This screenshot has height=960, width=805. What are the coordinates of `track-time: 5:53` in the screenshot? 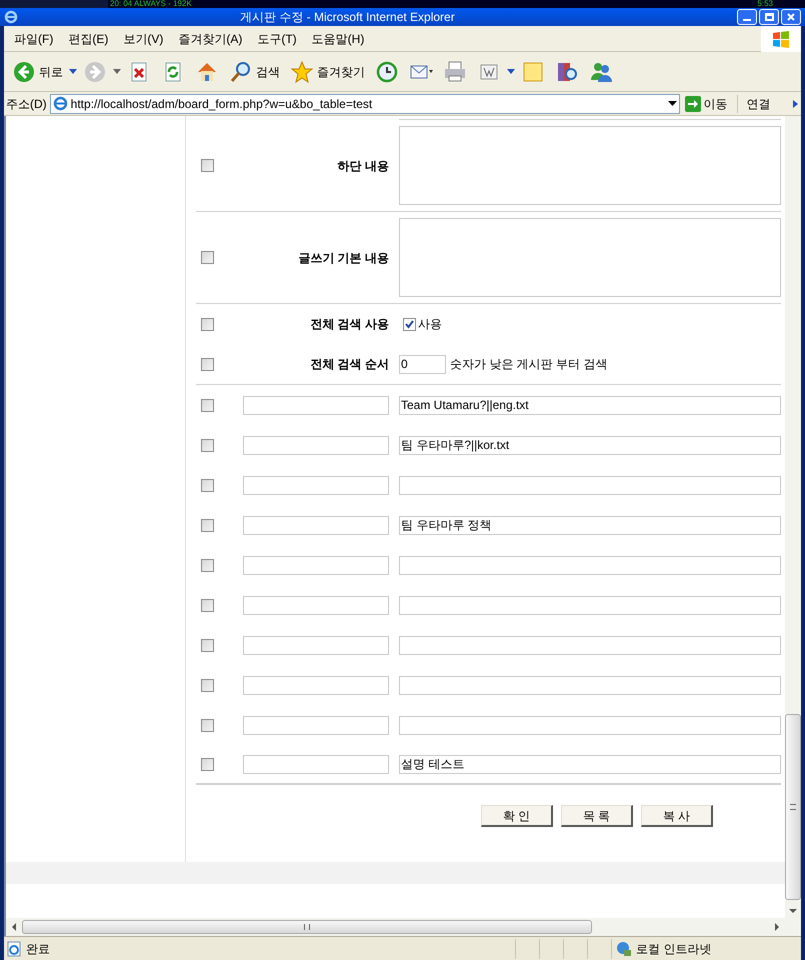 It's located at (765, 4).